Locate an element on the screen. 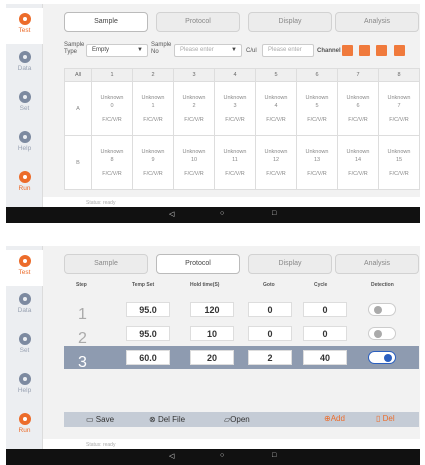 The width and height of the screenshot is (425, 465). goto-field: 2 is located at coordinates (270, 357).